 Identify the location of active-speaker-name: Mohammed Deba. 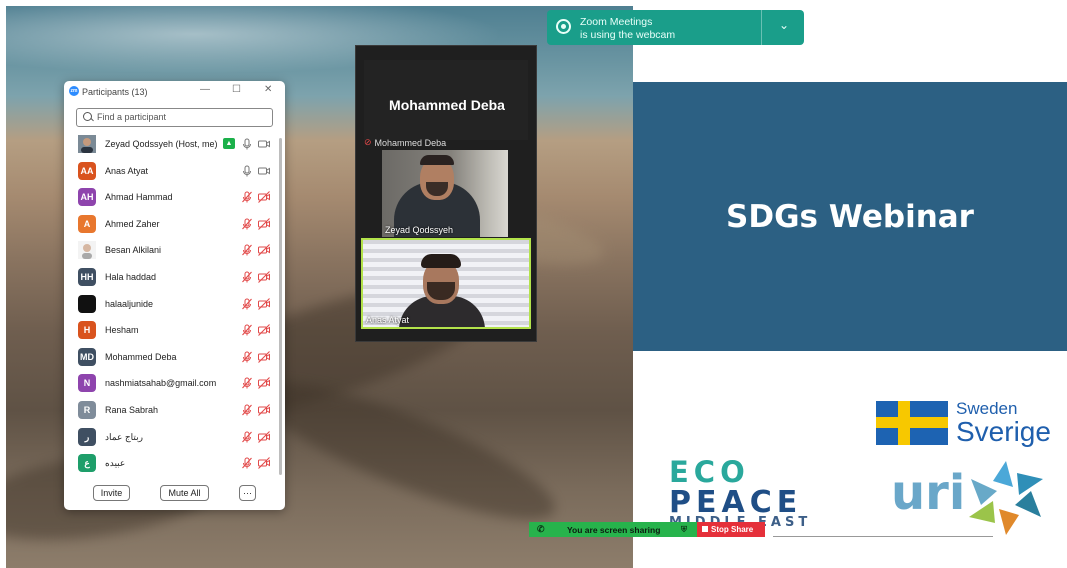
(447, 105).